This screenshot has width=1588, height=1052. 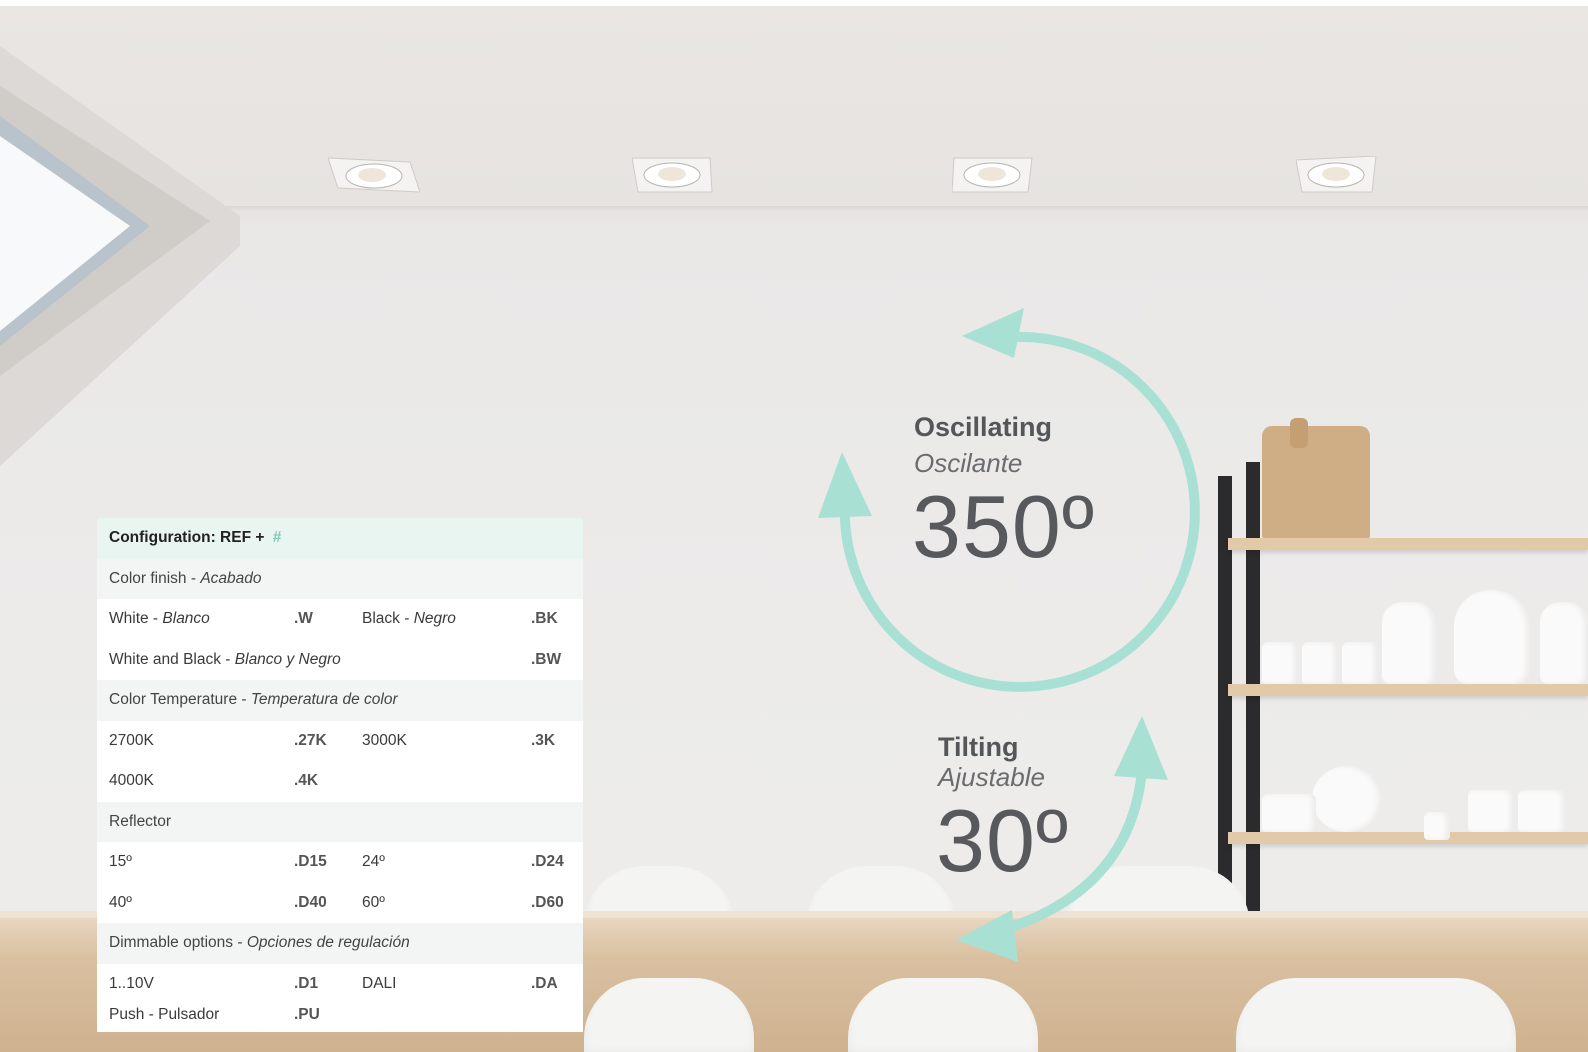 What do you see at coordinates (340, 902) in the screenshot?
I see `table-row: 40º .D40 60º .D60` at bounding box center [340, 902].